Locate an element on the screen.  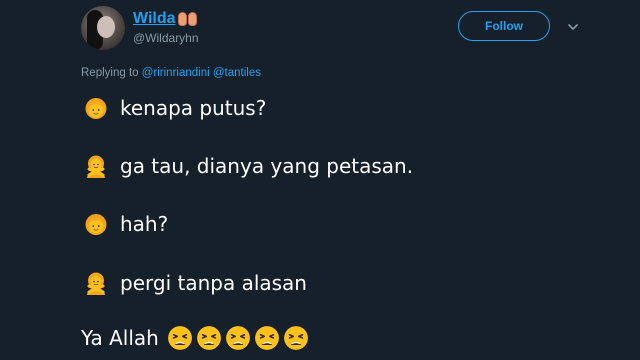
tweet-line-2: ga tau, dianya yang petasan. is located at coordinates (248, 166).